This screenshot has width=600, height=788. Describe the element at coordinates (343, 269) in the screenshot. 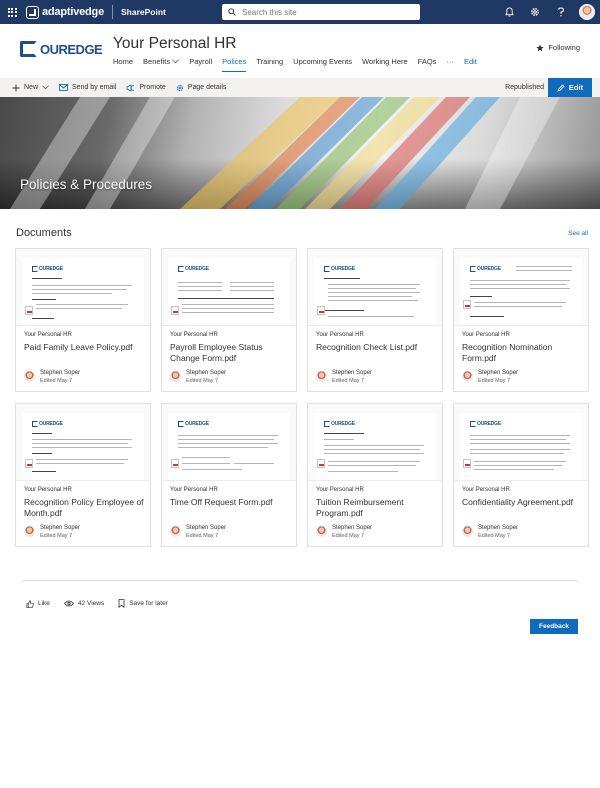

I see `thumbnail-logo-text: OUREDGE` at that location.